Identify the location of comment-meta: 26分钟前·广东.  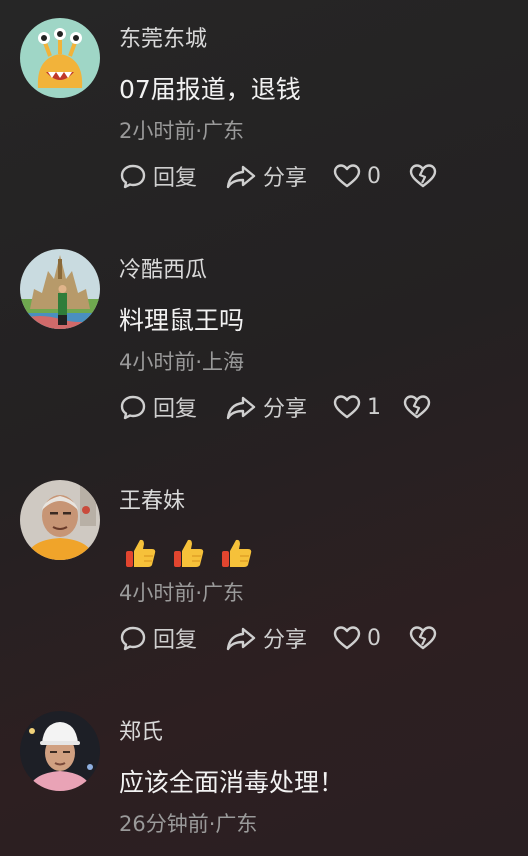
(188, 824).